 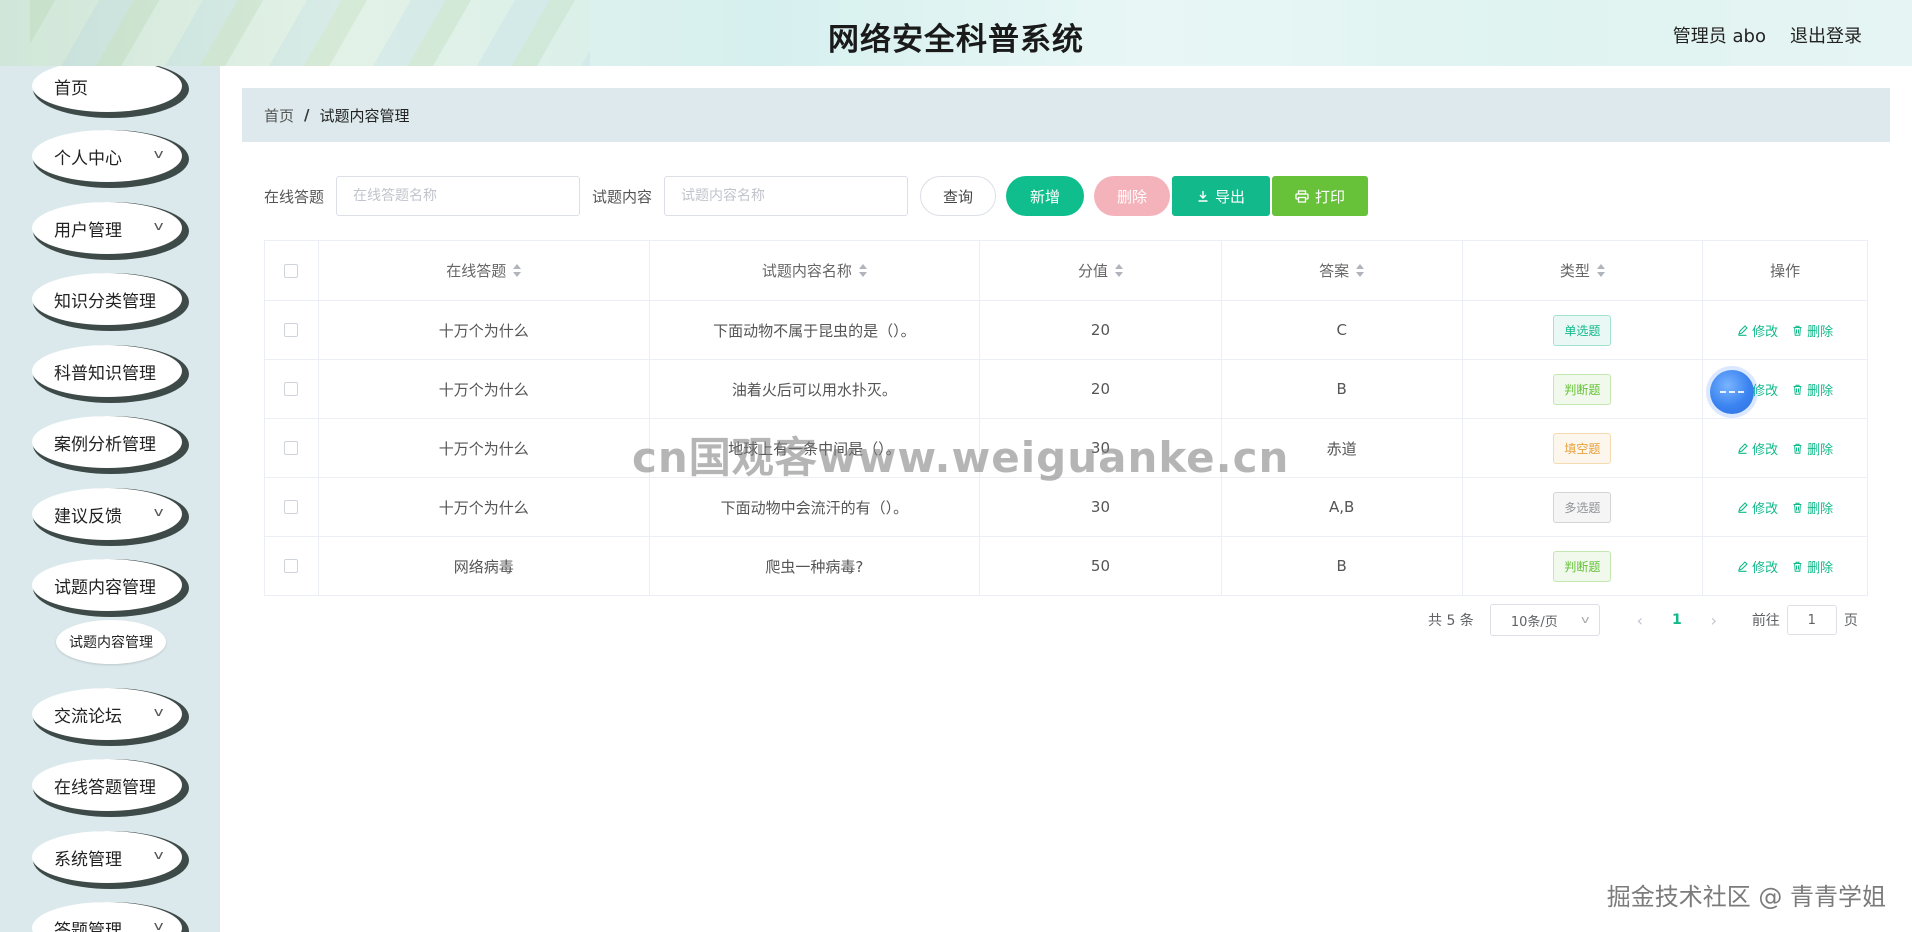 I want to click on sidebar-item-personal-center: 个人中心 v, so click(x=107, y=156).